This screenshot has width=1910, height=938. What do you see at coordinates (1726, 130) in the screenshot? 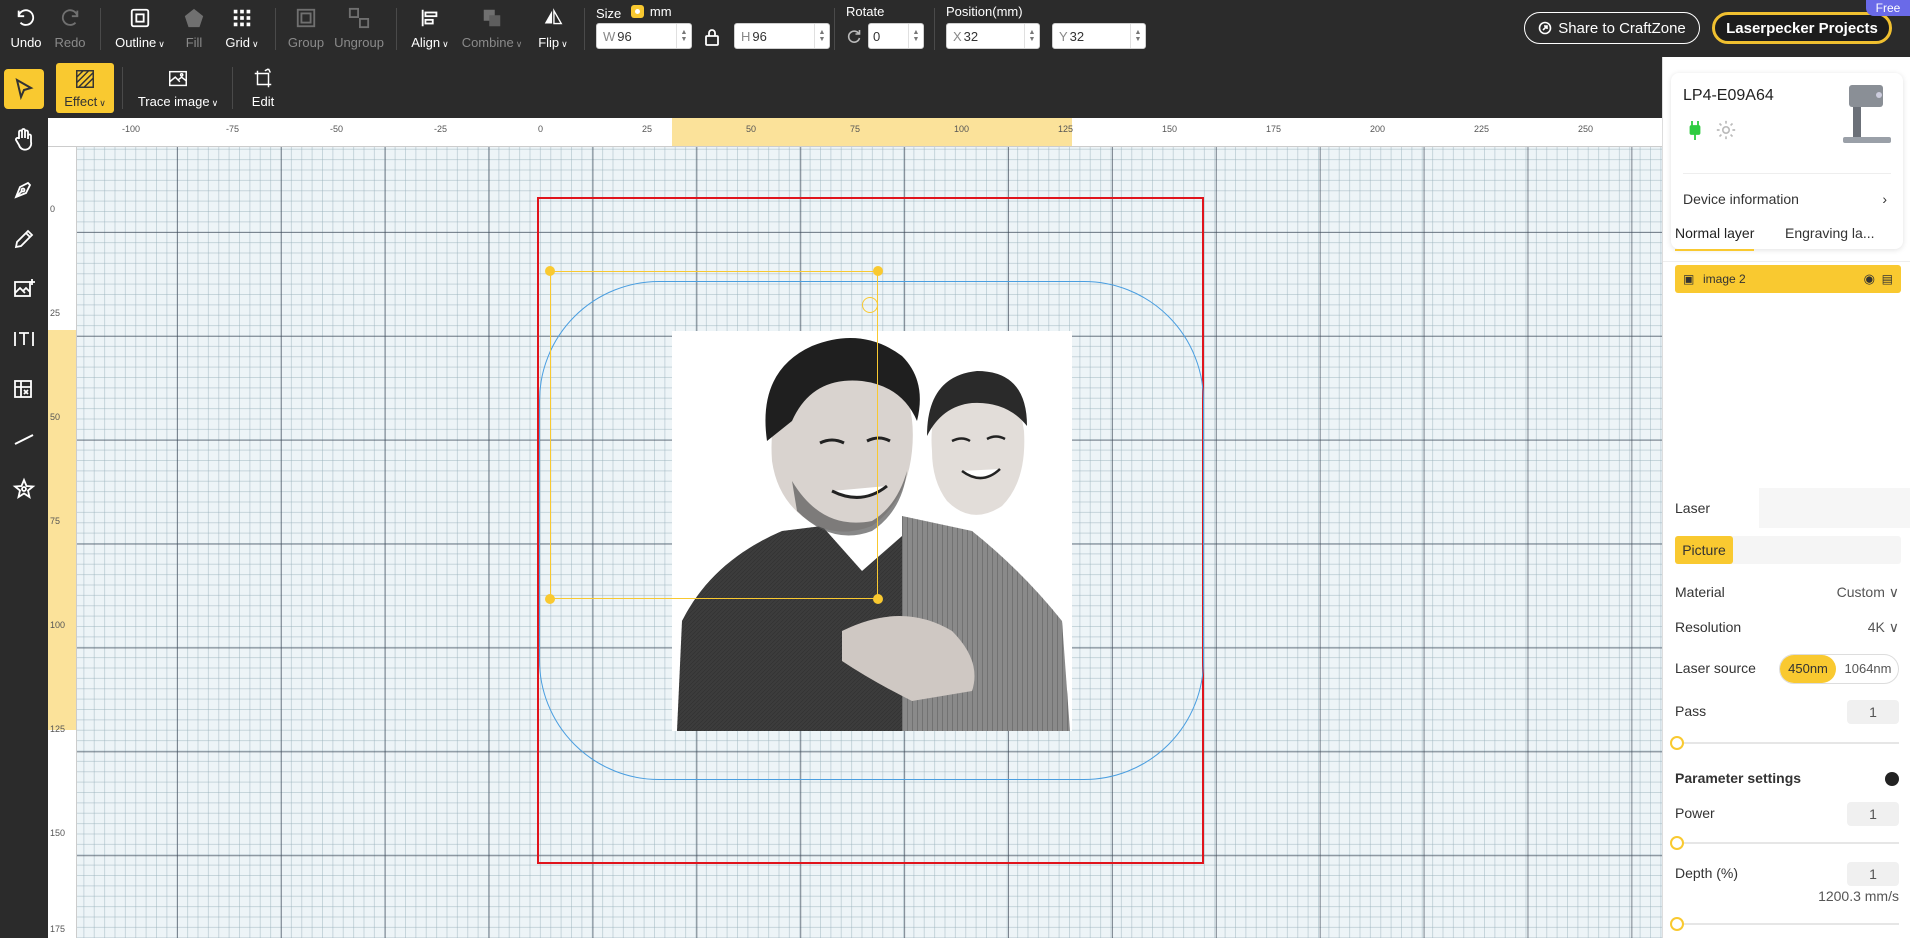
I see `settings-gear-icon` at bounding box center [1726, 130].